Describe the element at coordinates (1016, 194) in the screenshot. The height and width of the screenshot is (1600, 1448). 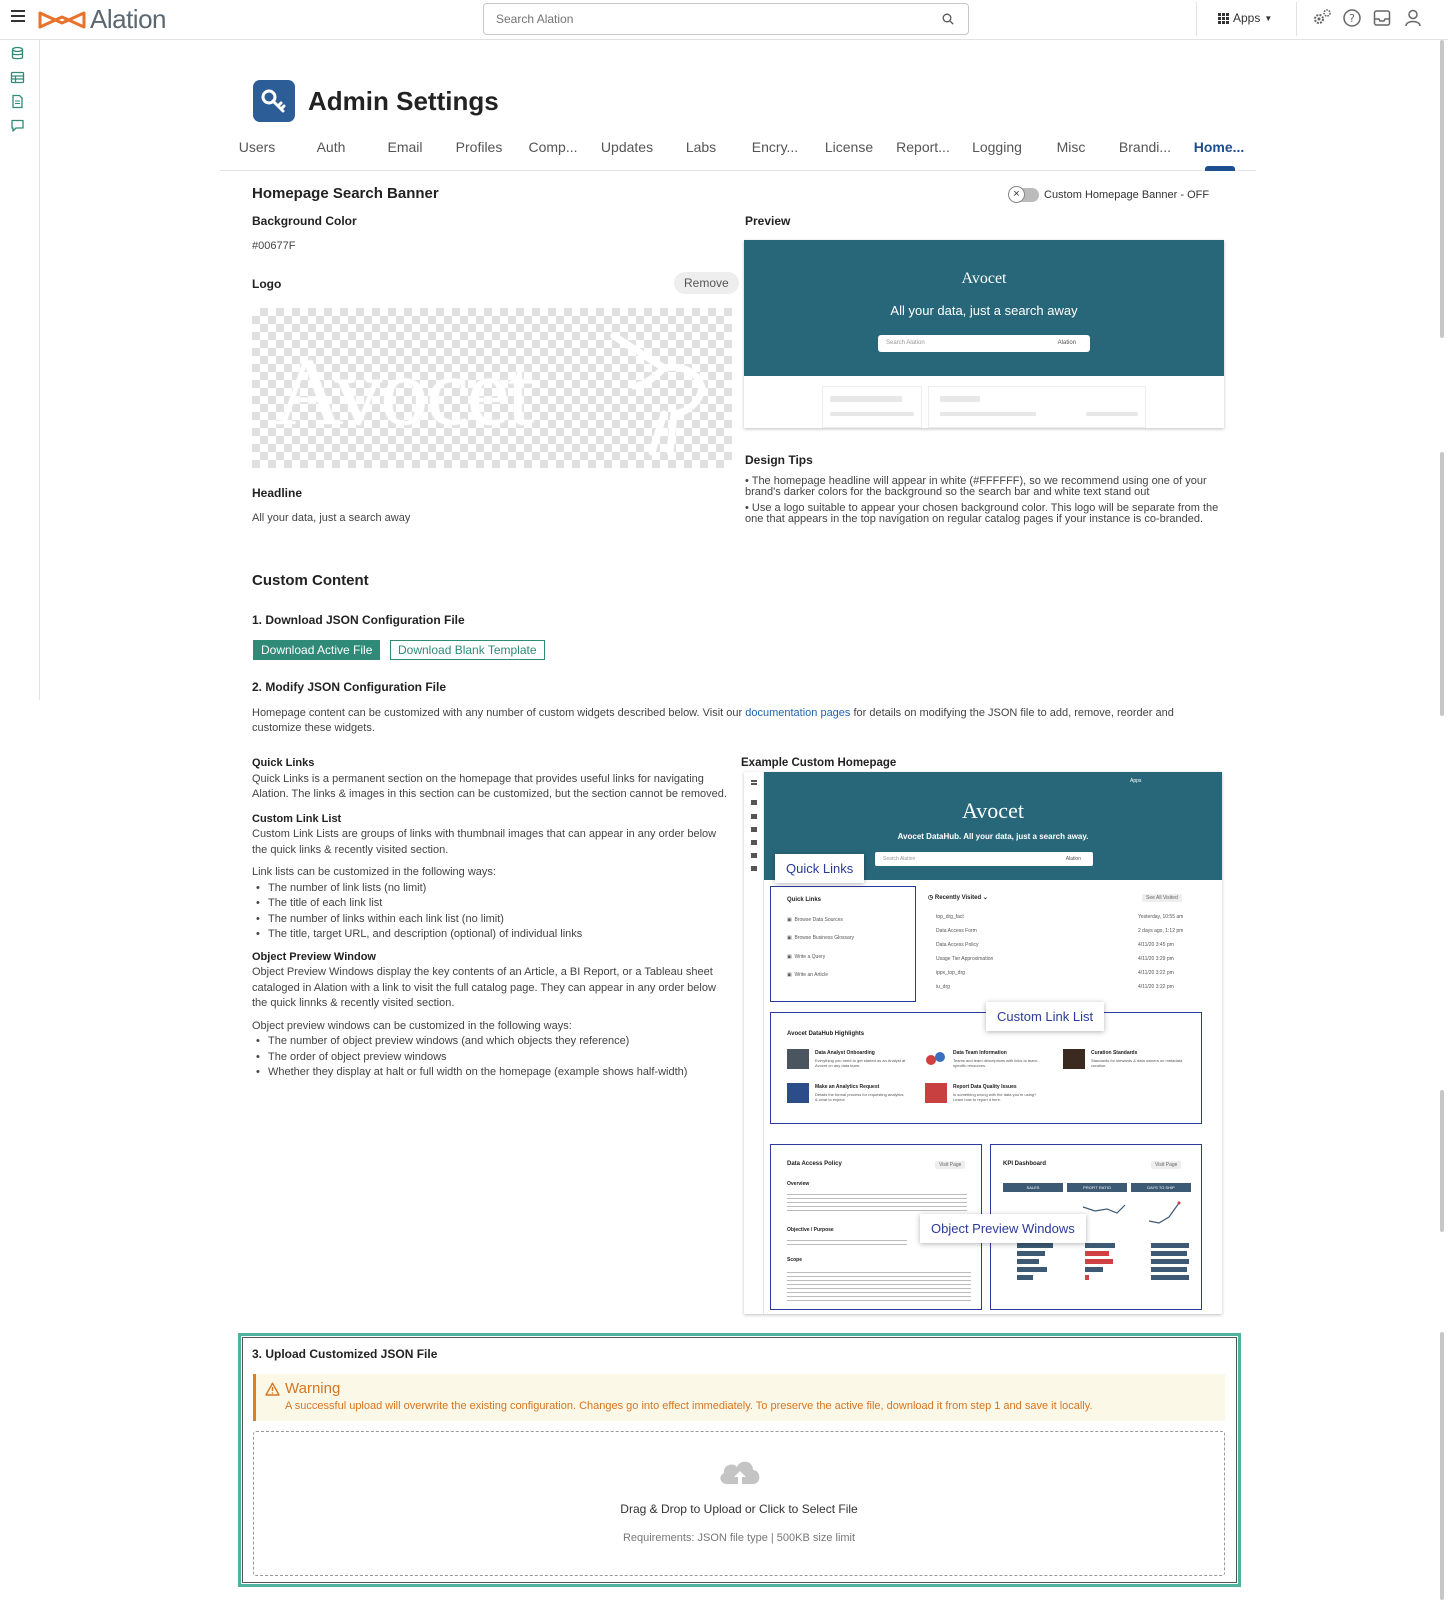
I see `toggle-off-icon: ×` at that location.